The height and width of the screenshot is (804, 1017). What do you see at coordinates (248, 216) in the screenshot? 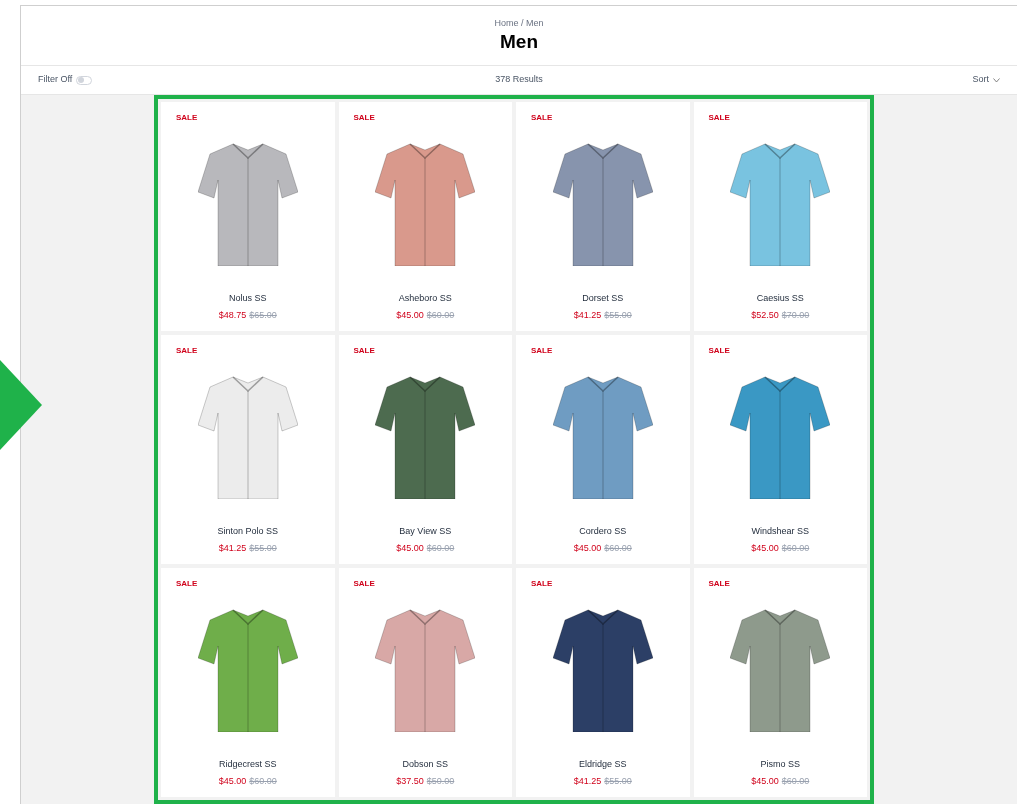
I see `product-card: SALE Nolus SS $48.75 $65.00` at bounding box center [248, 216].